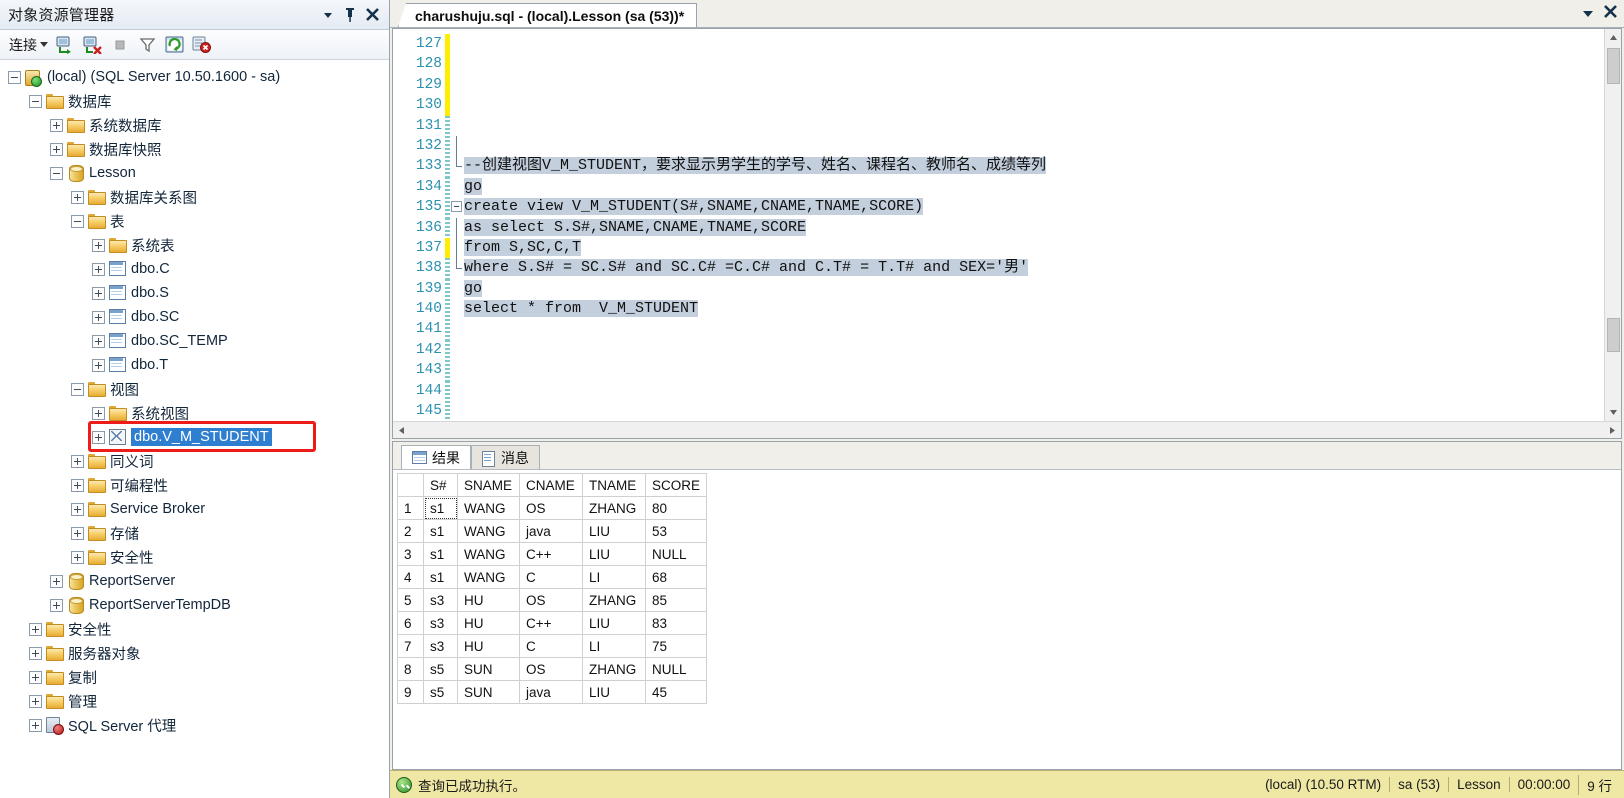 Image resolution: width=1624 pixels, height=798 pixels. Describe the element at coordinates (194, 701) in the screenshot. I see `tree-node: 管理` at that location.